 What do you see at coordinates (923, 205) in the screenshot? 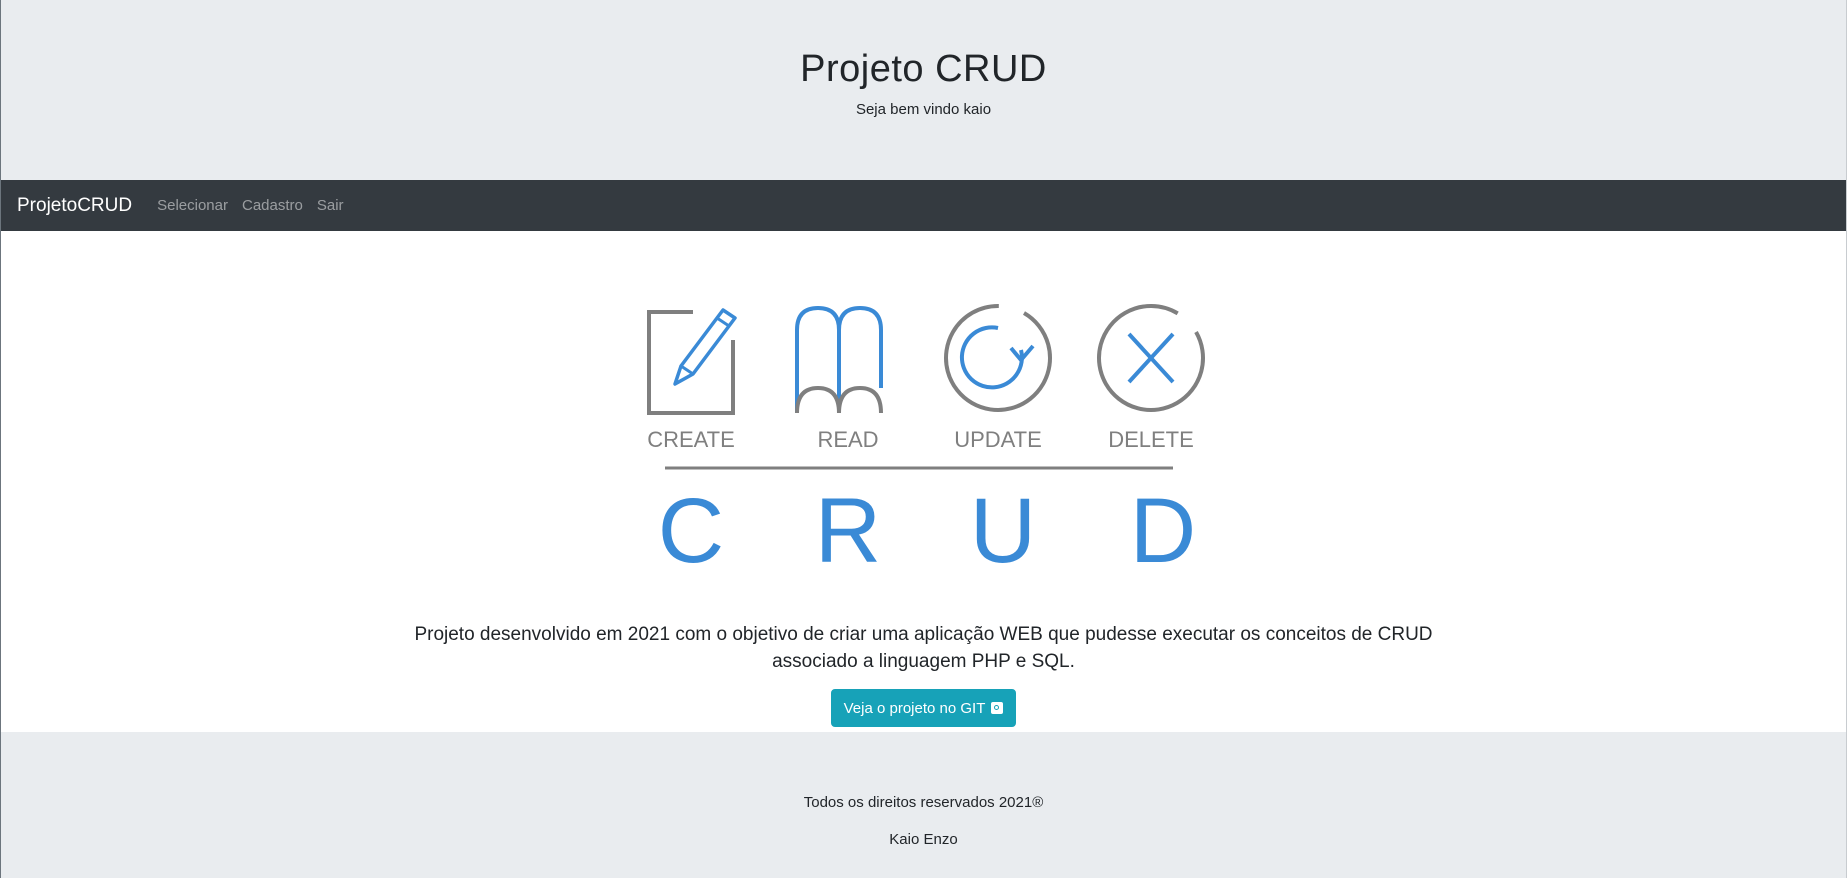
I see `navbar: ProjetoCRUD Selecionar Cadastro Sair` at bounding box center [923, 205].